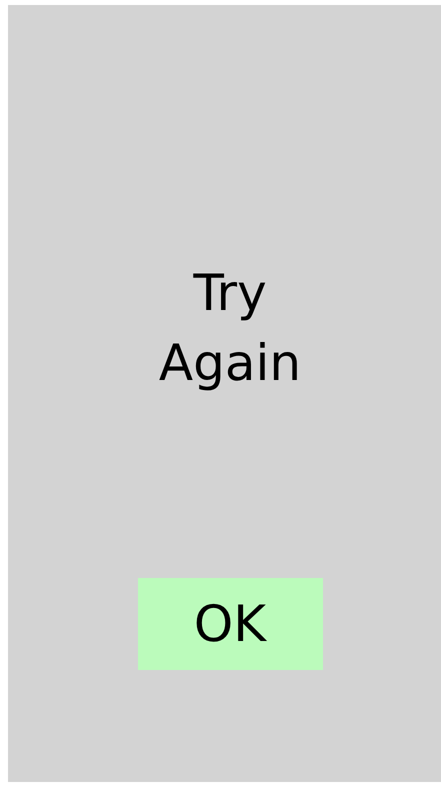  Describe the element at coordinates (230, 328) in the screenshot. I see `message-text: Try Again` at that location.